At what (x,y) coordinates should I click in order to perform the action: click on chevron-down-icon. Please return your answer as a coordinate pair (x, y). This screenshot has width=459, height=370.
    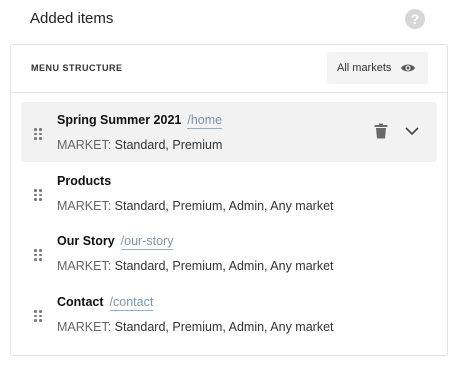
    Looking at the image, I should click on (412, 131).